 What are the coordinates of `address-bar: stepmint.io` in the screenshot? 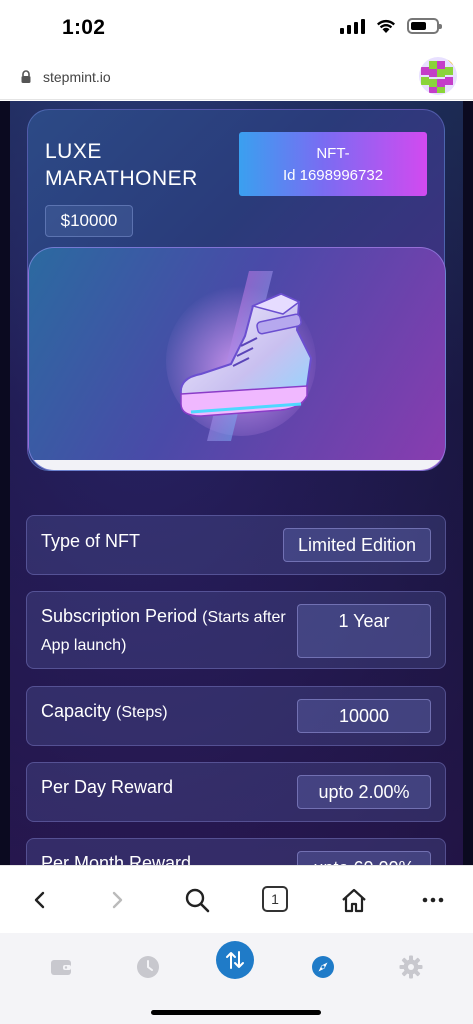 It's located at (236, 78).